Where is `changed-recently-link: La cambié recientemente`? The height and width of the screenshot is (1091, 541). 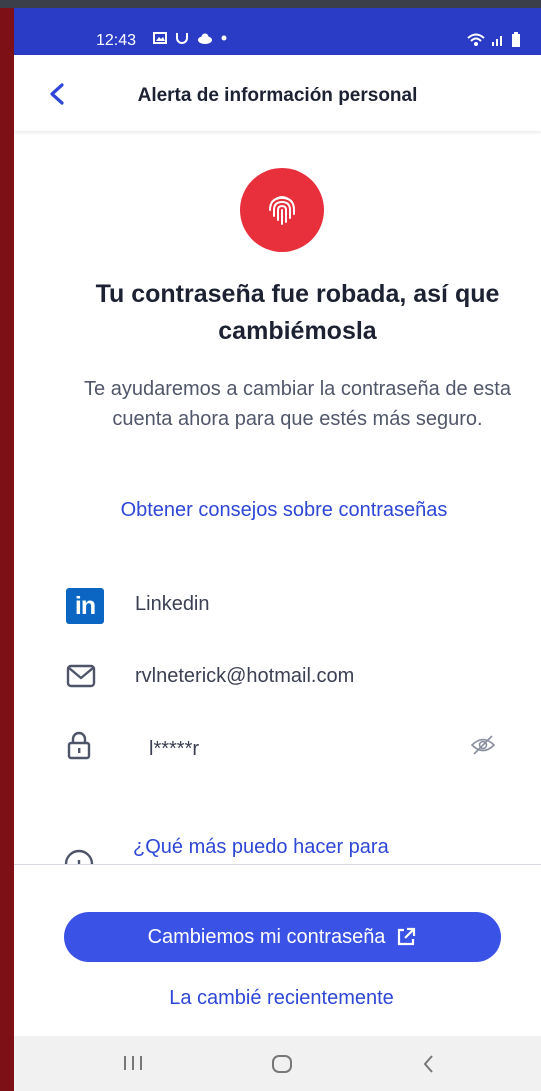 changed-recently-link: La cambié recientemente is located at coordinates (277, 998).